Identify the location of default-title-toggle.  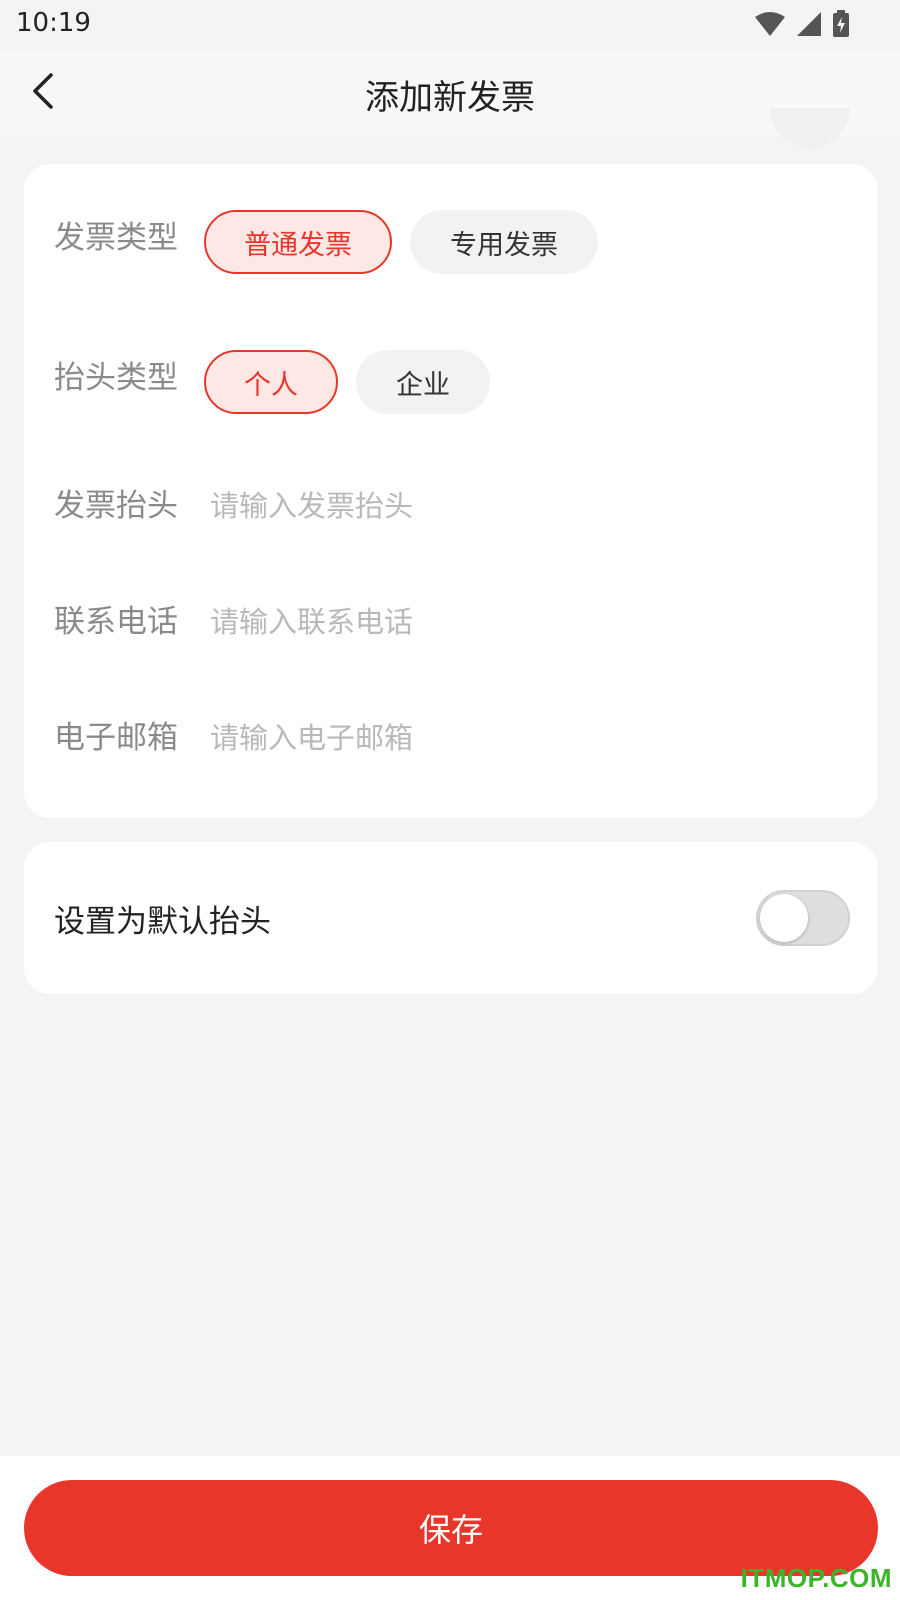
(803, 918).